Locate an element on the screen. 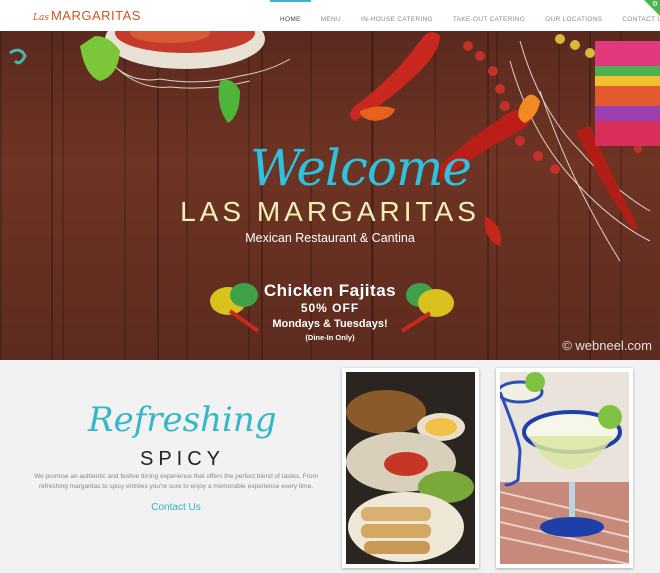 This screenshot has width=660, height=573. menu-item-in-house-catering: IN-HOUSE CATERING is located at coordinates (397, 15).